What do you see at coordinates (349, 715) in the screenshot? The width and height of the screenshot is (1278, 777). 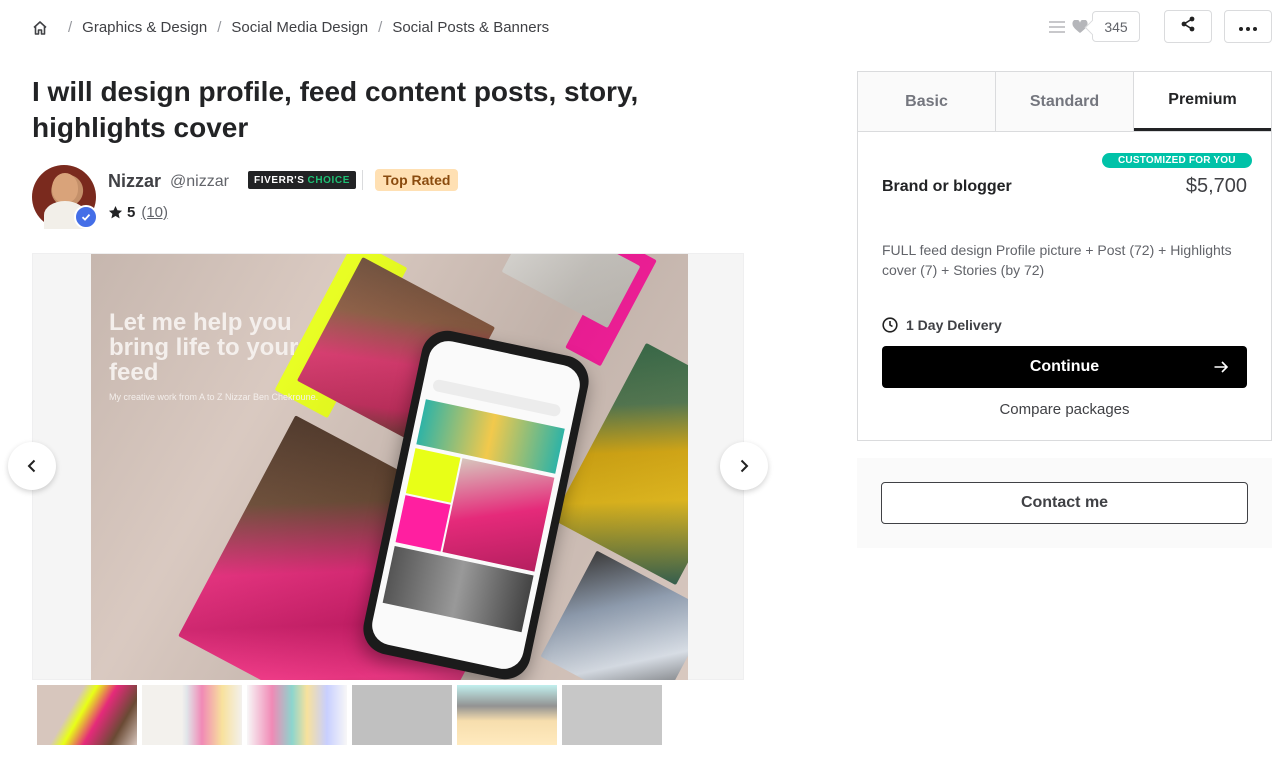 I see `gallery-thumbnails` at bounding box center [349, 715].